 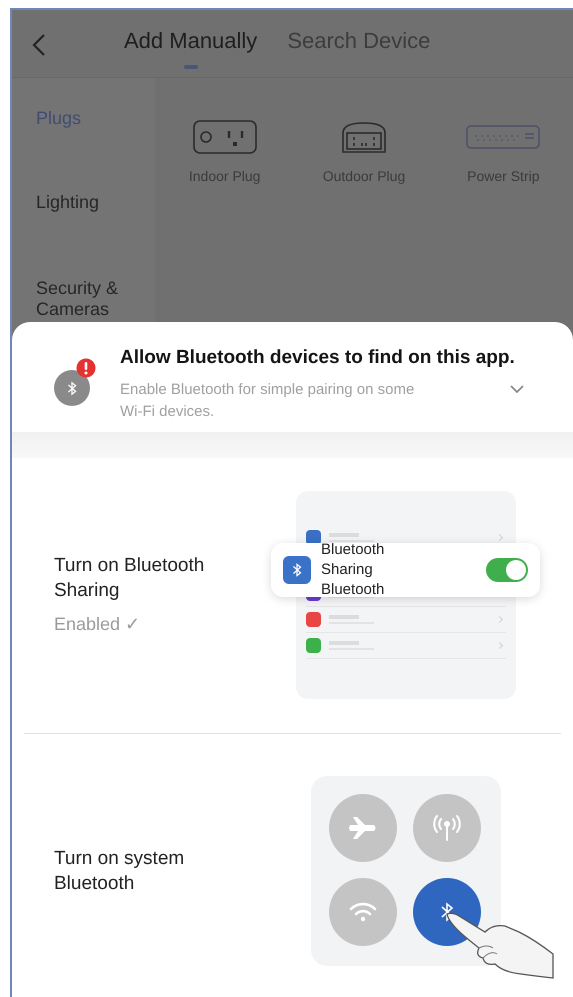 What do you see at coordinates (120, 871) in the screenshot?
I see `step-title: Turn on system Bluetooth` at bounding box center [120, 871].